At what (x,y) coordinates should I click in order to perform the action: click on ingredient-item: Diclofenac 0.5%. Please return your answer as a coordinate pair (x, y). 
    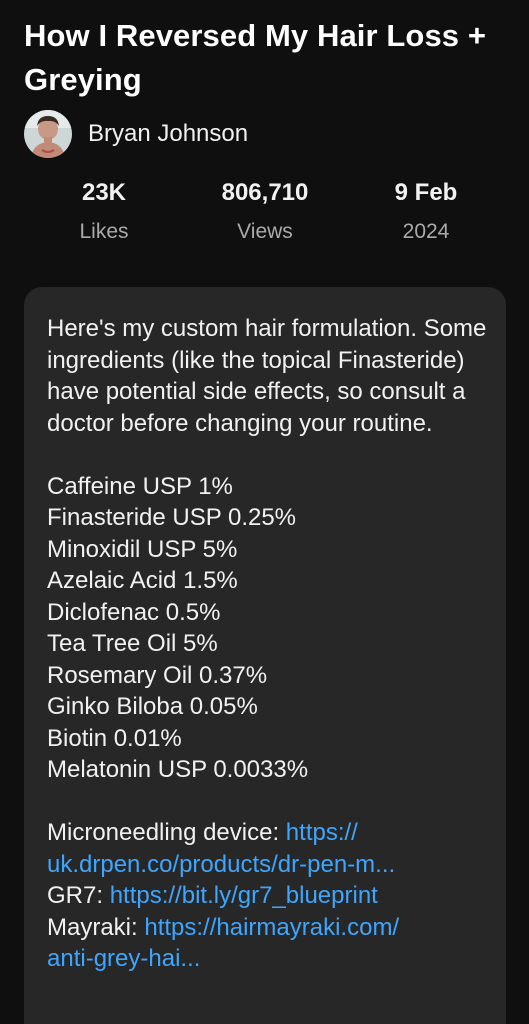
    Looking at the image, I should click on (134, 612).